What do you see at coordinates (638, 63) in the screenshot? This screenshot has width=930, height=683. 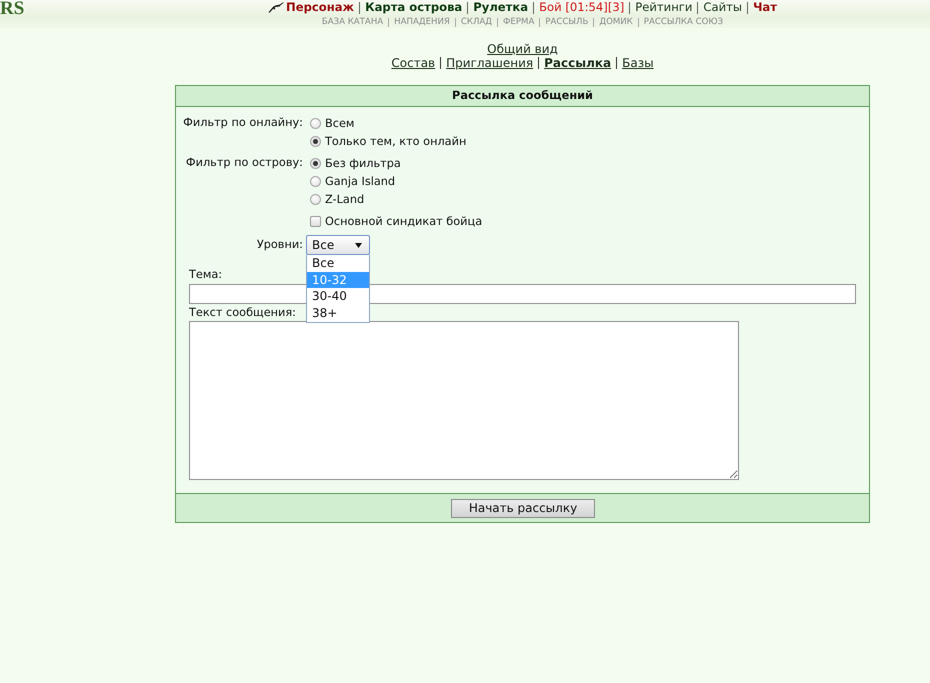 I see `section-tab: Базы` at bounding box center [638, 63].